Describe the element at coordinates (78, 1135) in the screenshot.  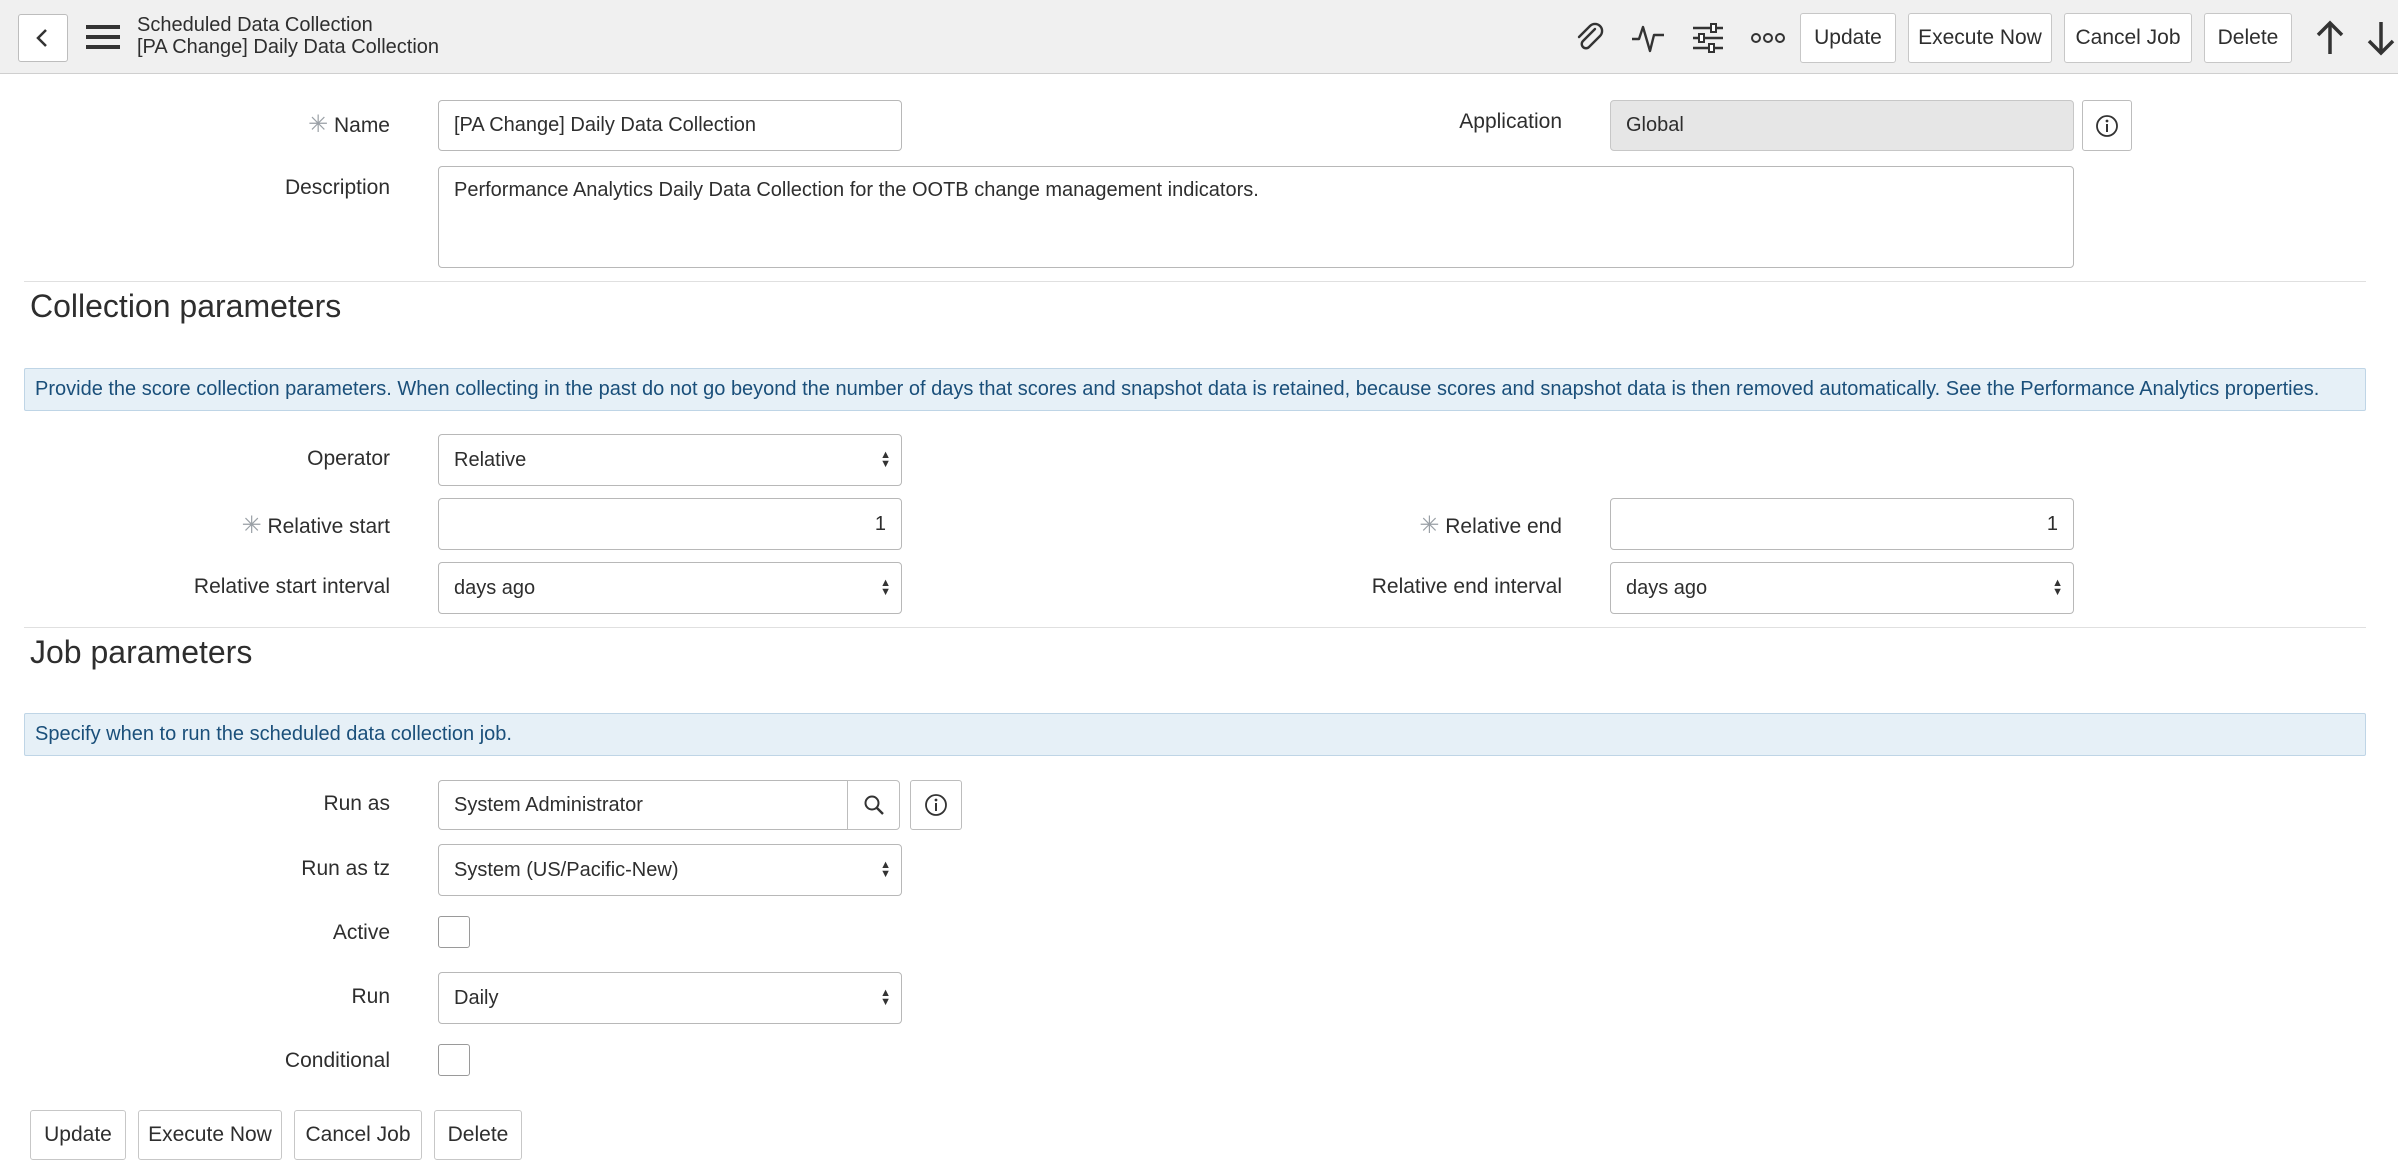
I see `footer-update-button: Update` at that location.